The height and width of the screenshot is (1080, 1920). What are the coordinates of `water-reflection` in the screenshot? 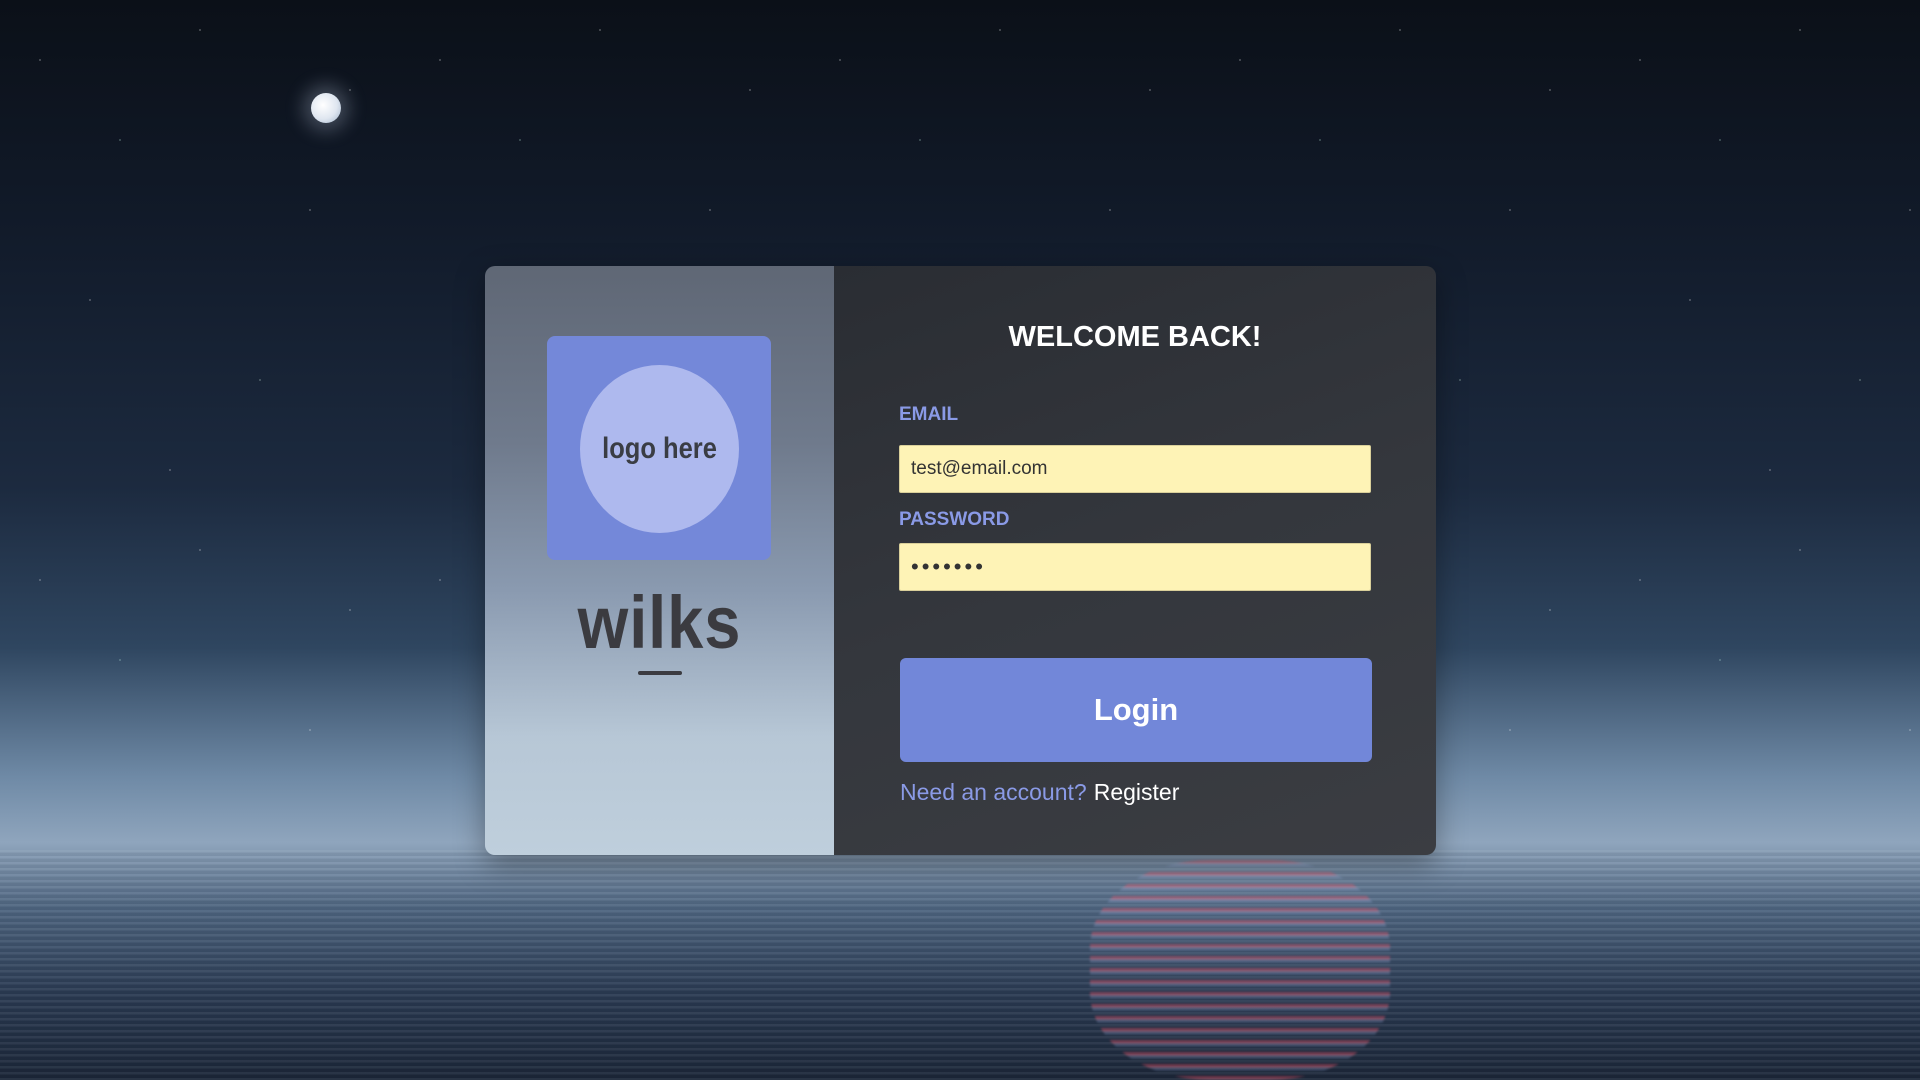 It's located at (1240, 970).